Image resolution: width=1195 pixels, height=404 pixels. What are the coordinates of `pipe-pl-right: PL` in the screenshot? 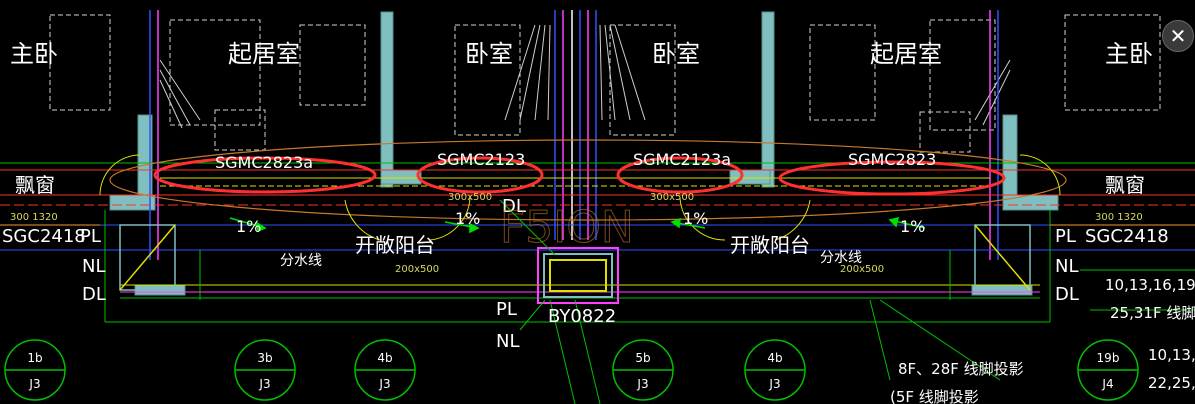 It's located at (1065, 236).